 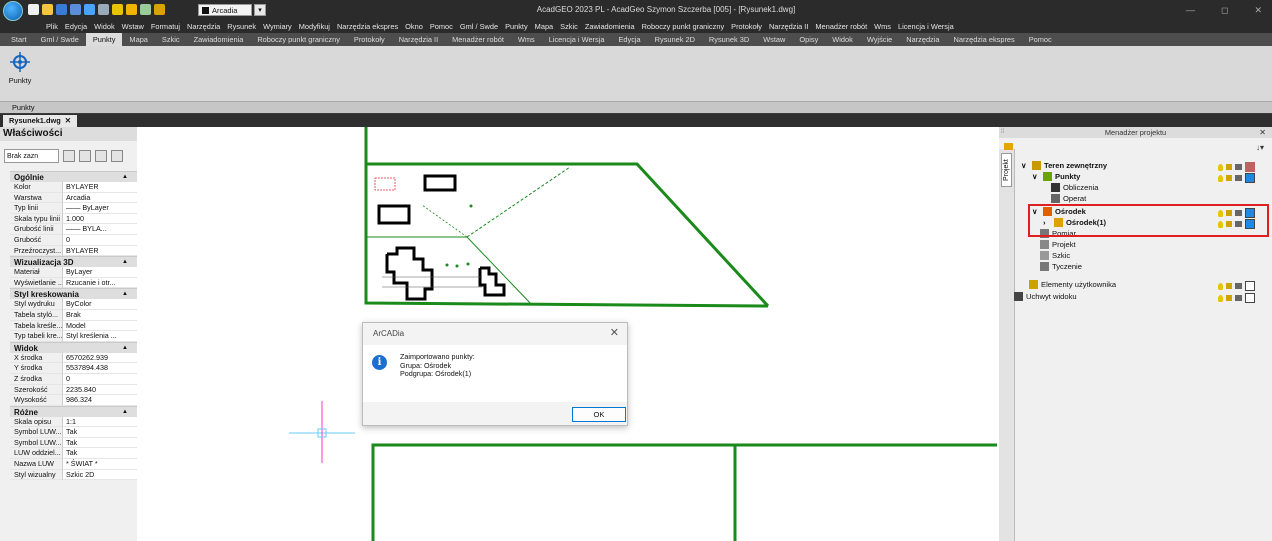 I want to click on property-value: Szkic 2D, so click(x=100, y=475).